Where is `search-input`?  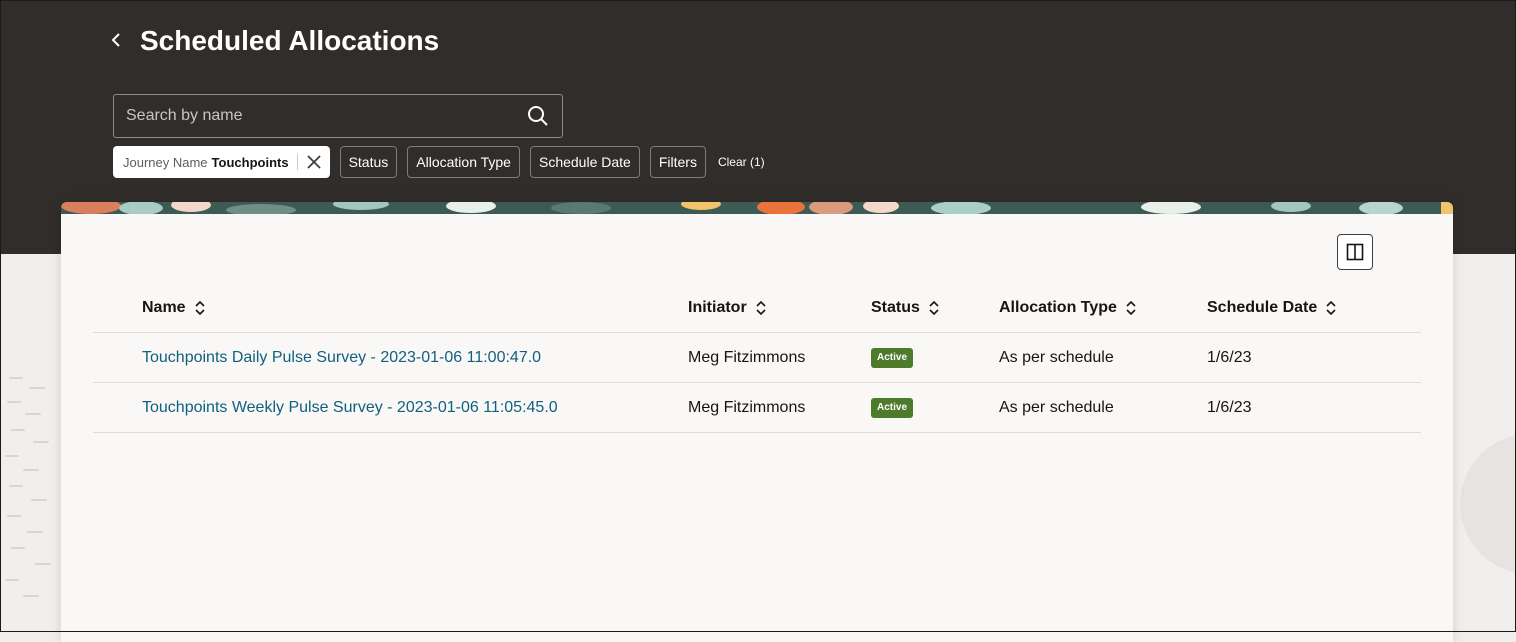
search-input is located at coordinates (314, 116).